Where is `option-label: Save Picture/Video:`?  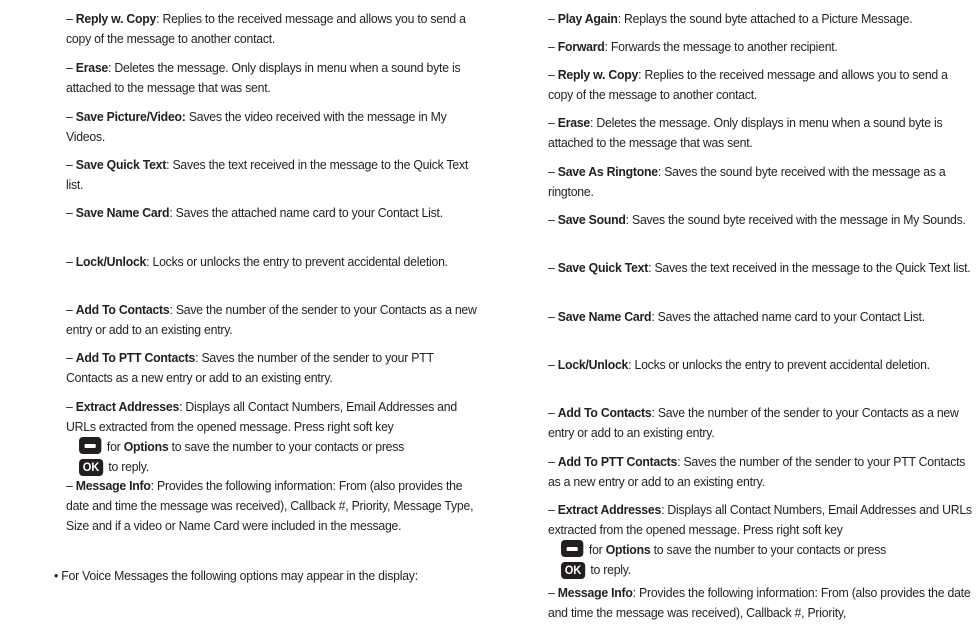 option-label: Save Picture/Video: is located at coordinates (130, 116).